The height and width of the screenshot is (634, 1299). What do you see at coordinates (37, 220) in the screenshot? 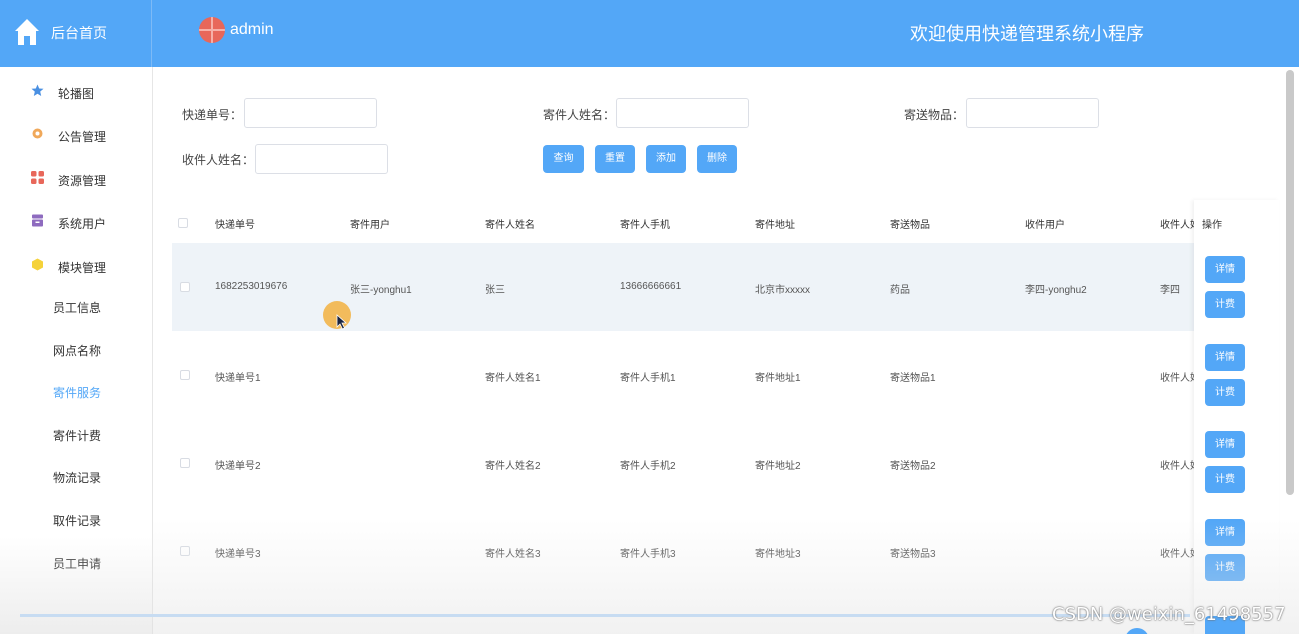
I see `box-icon` at bounding box center [37, 220].